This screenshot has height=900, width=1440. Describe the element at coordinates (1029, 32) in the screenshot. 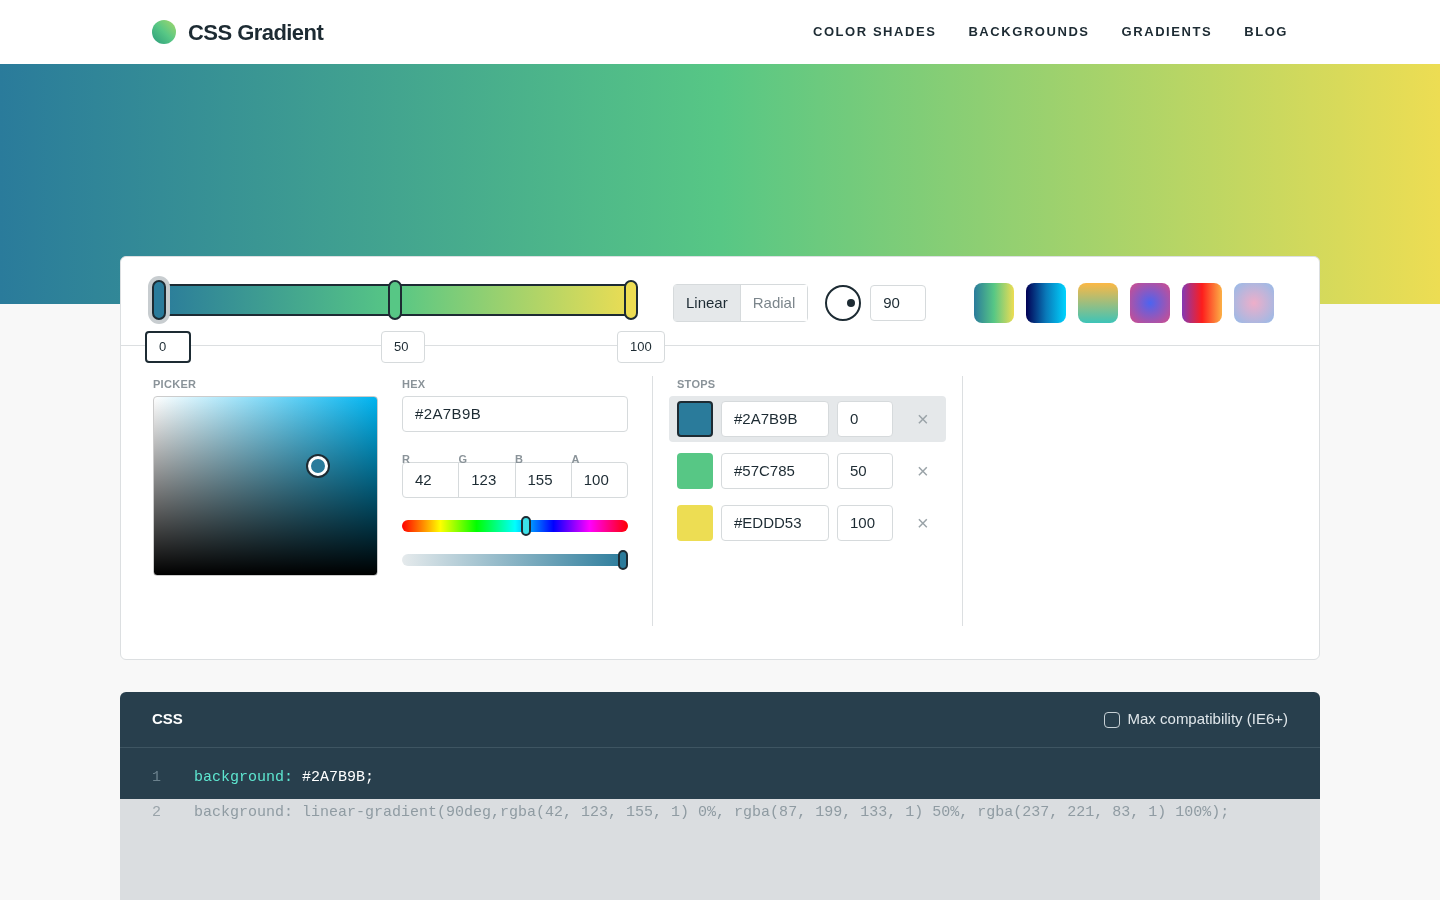

I see `nav-link: BACKGROUNDS` at that location.